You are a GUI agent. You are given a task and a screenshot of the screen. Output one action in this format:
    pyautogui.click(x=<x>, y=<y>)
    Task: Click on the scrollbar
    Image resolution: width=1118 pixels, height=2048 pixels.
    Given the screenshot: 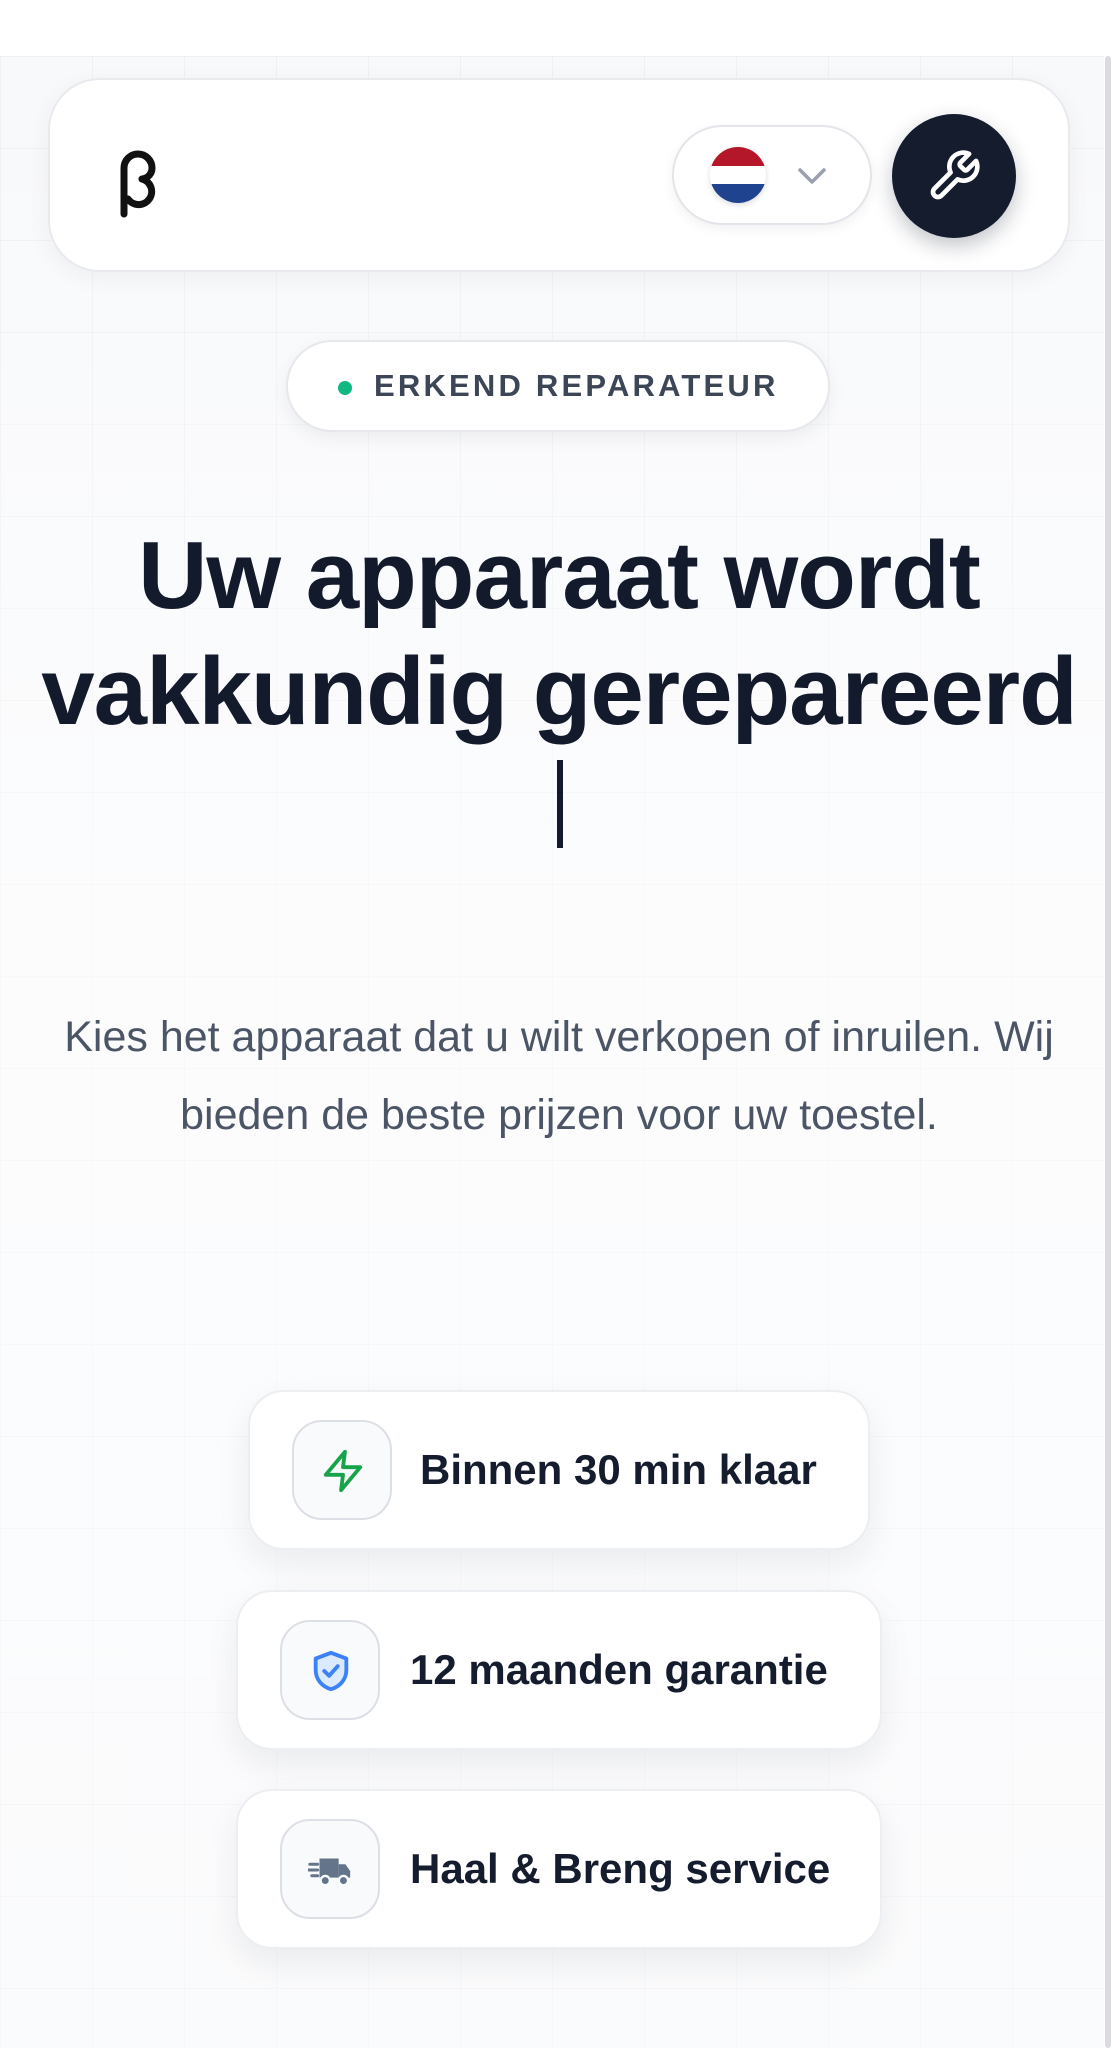 What is the action you would take?
    pyautogui.click(x=1111, y=1052)
    